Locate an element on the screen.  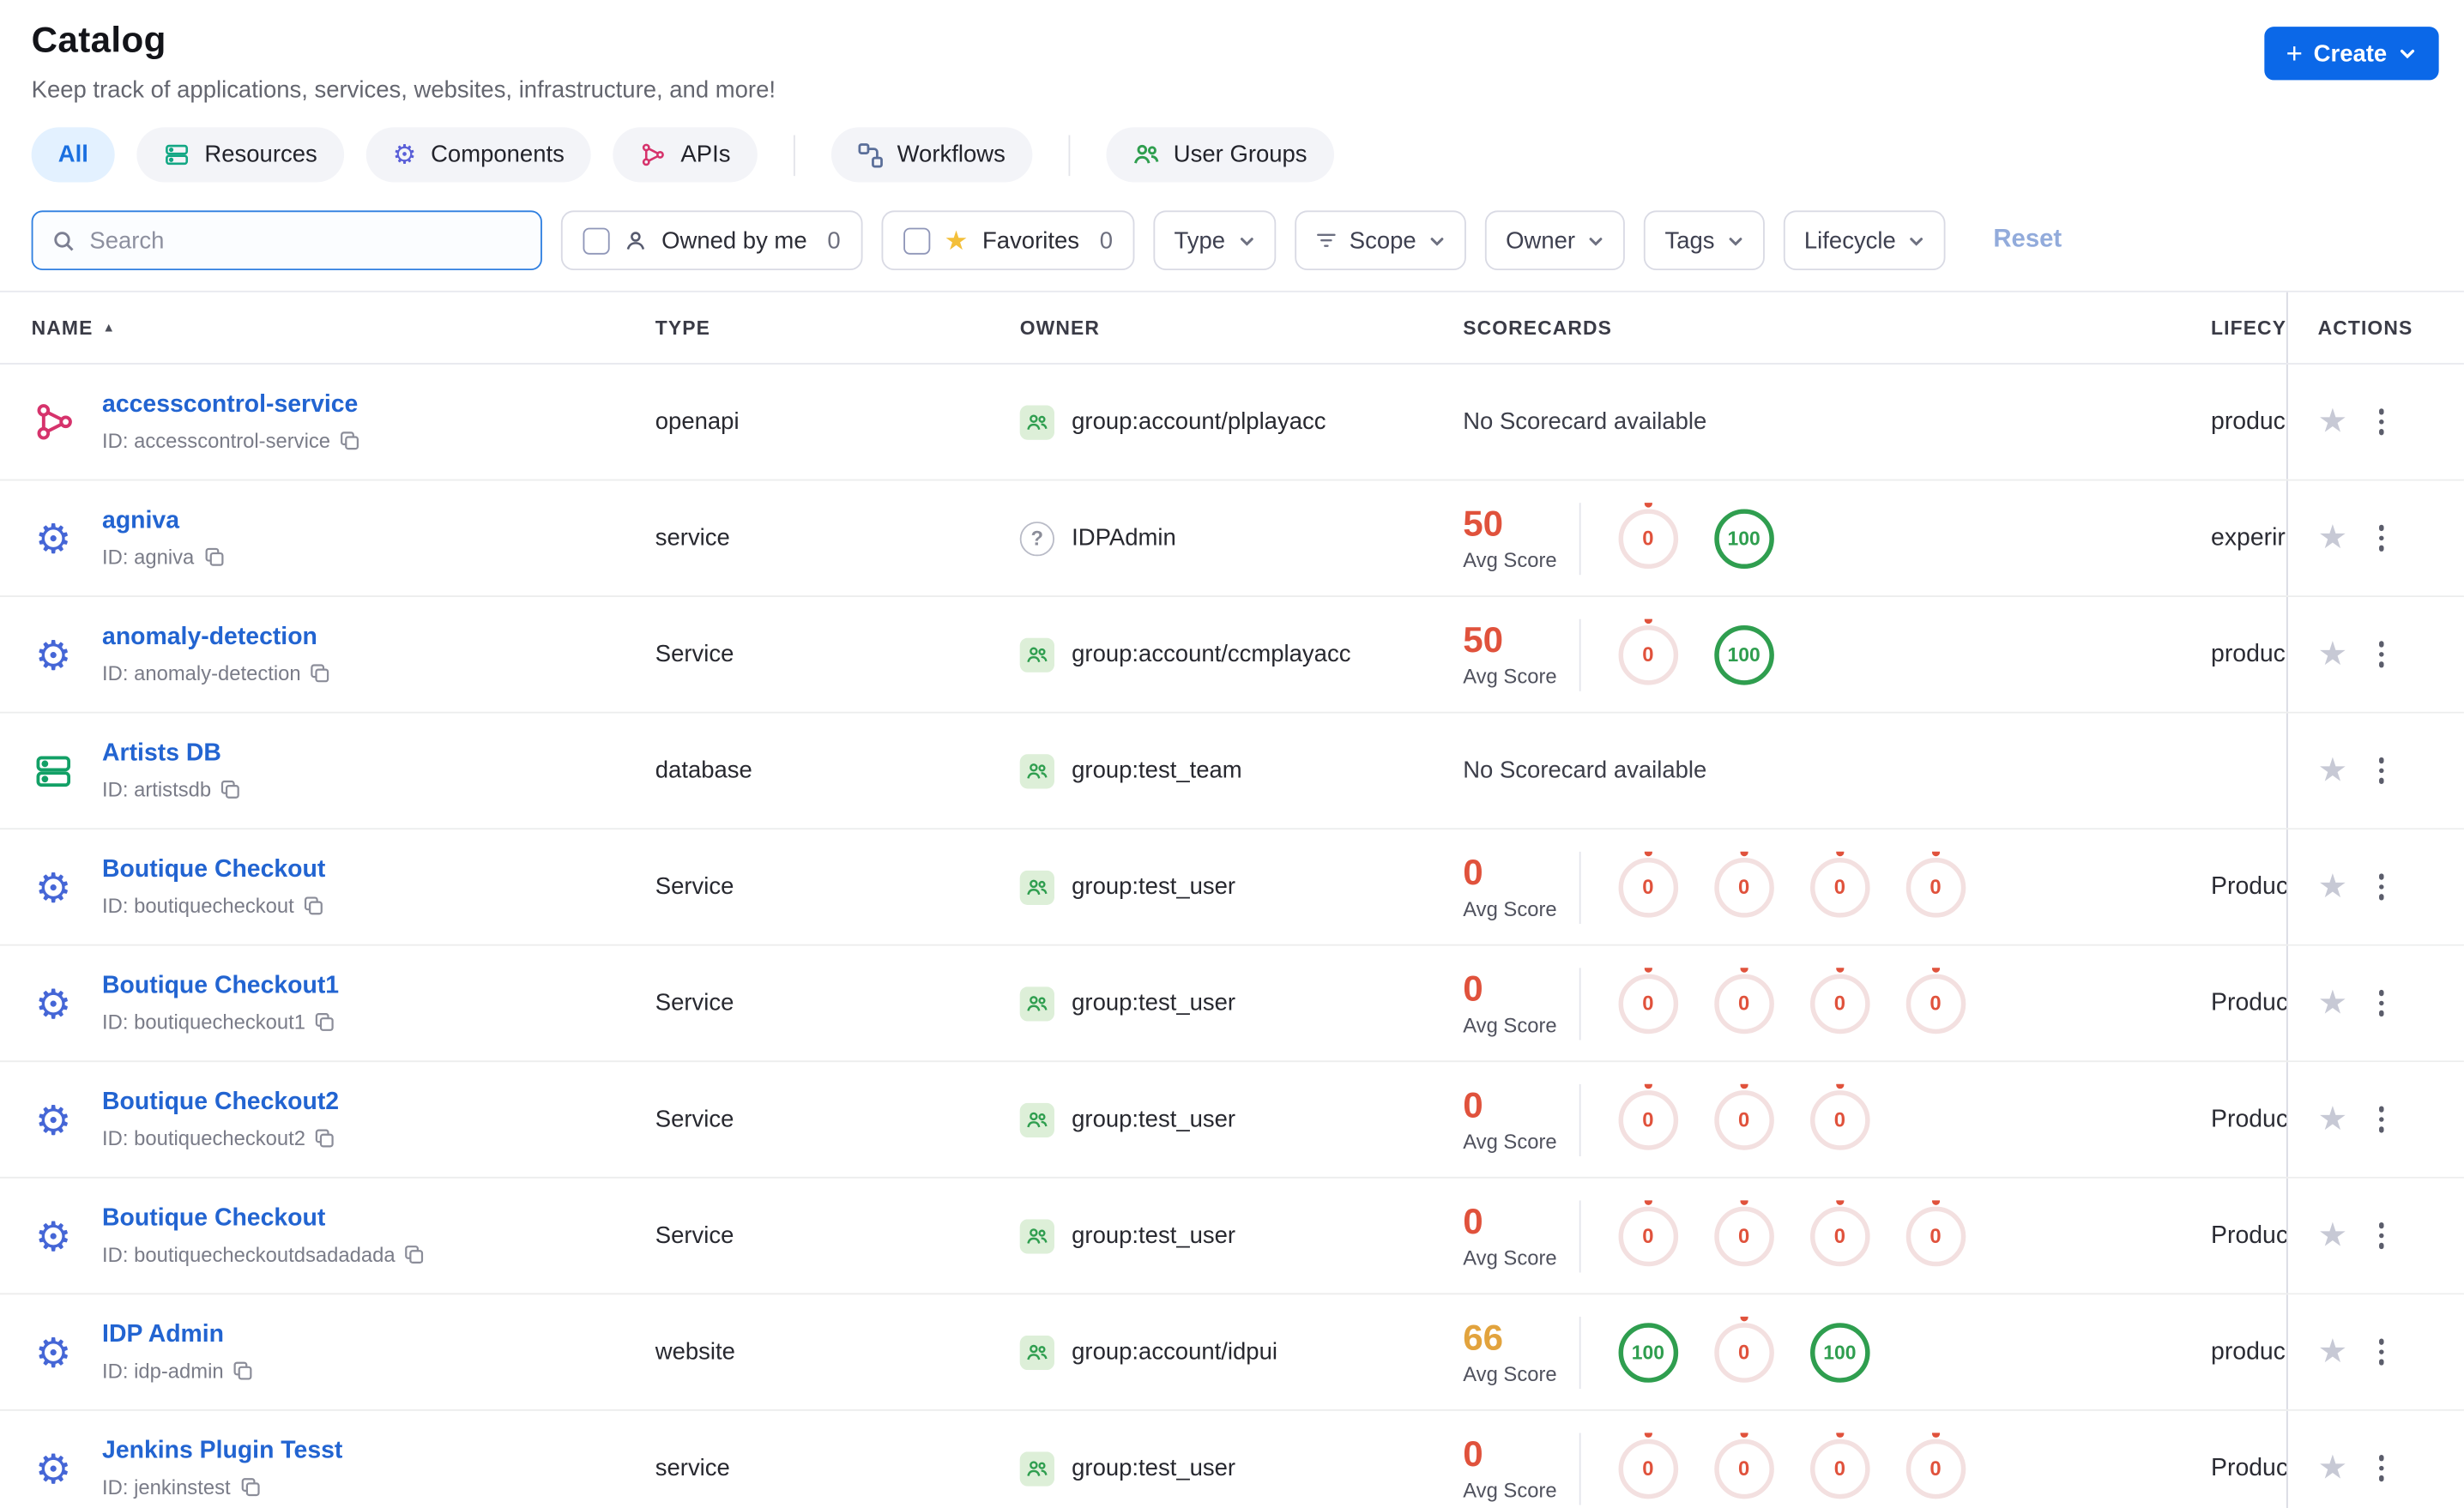
tags-dropdown: Tags is located at coordinates (1705, 240).